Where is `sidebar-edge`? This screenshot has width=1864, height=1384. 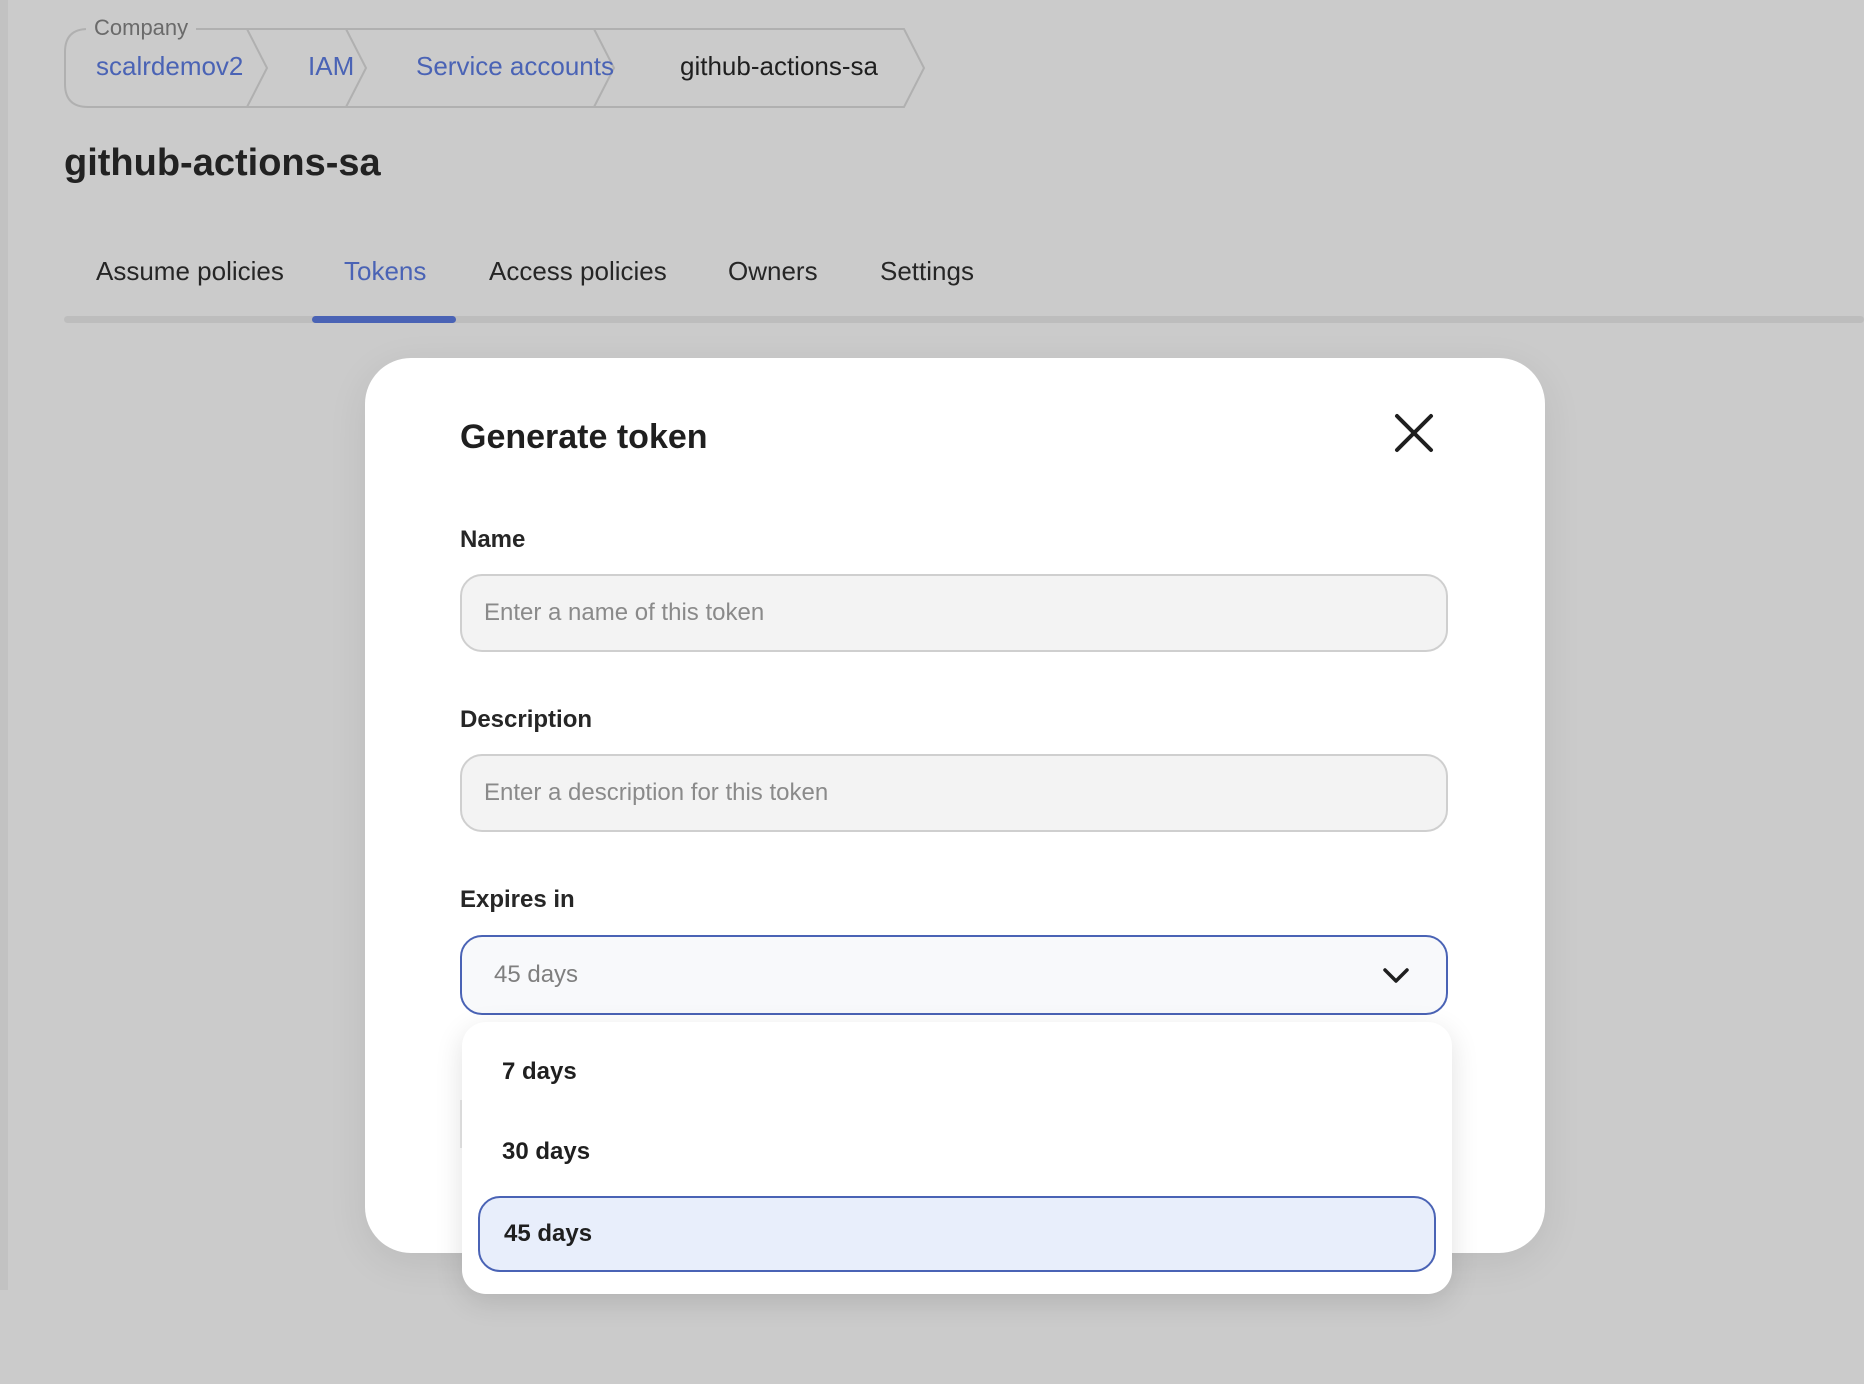
sidebar-edge is located at coordinates (4, 645).